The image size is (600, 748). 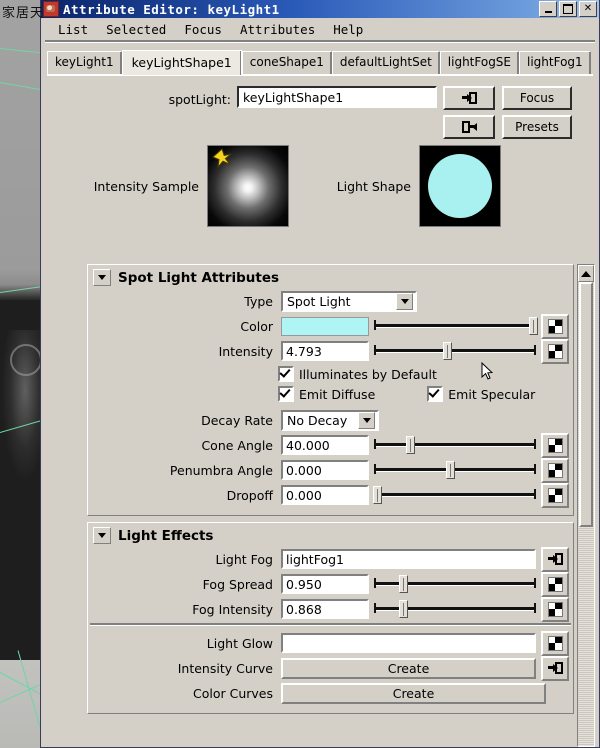 I want to click on row-penumbra-angle: Penumbra Angle 0.000, so click(x=330, y=470).